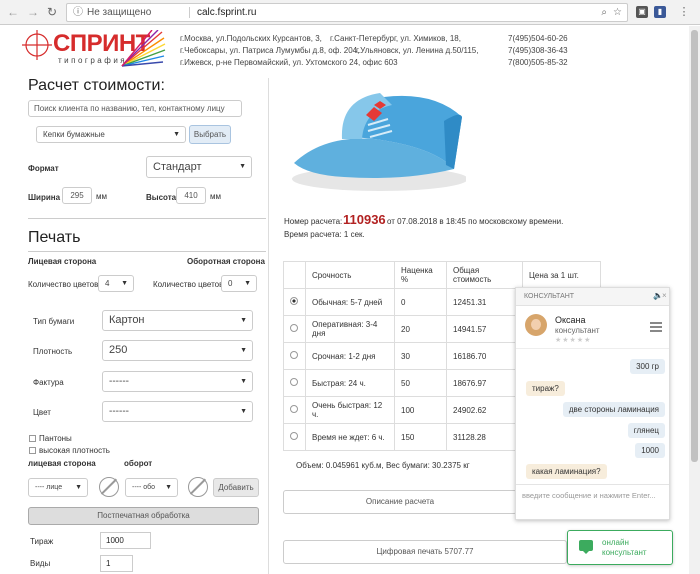 Image resolution: width=700 pixels, height=574 pixels. Describe the element at coordinates (62, 261) in the screenshot. I see `front-side-label: Лицевая сторона` at that location.